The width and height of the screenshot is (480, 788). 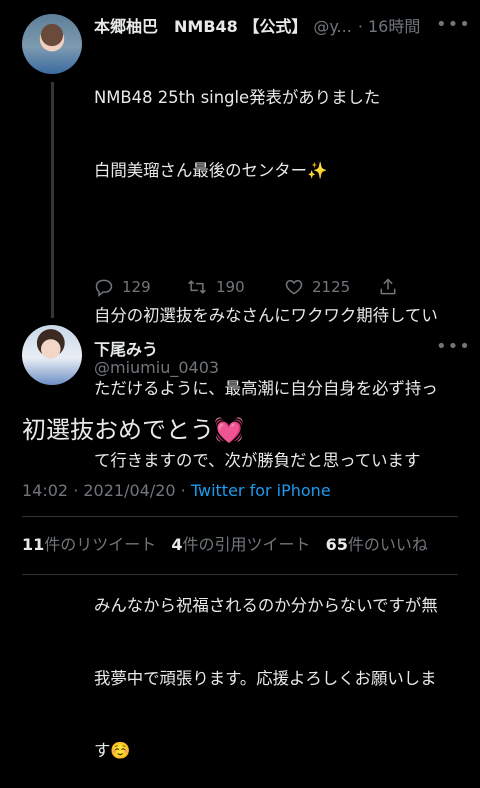 I want to click on tweet-time: 14:02, so click(x=45, y=490).